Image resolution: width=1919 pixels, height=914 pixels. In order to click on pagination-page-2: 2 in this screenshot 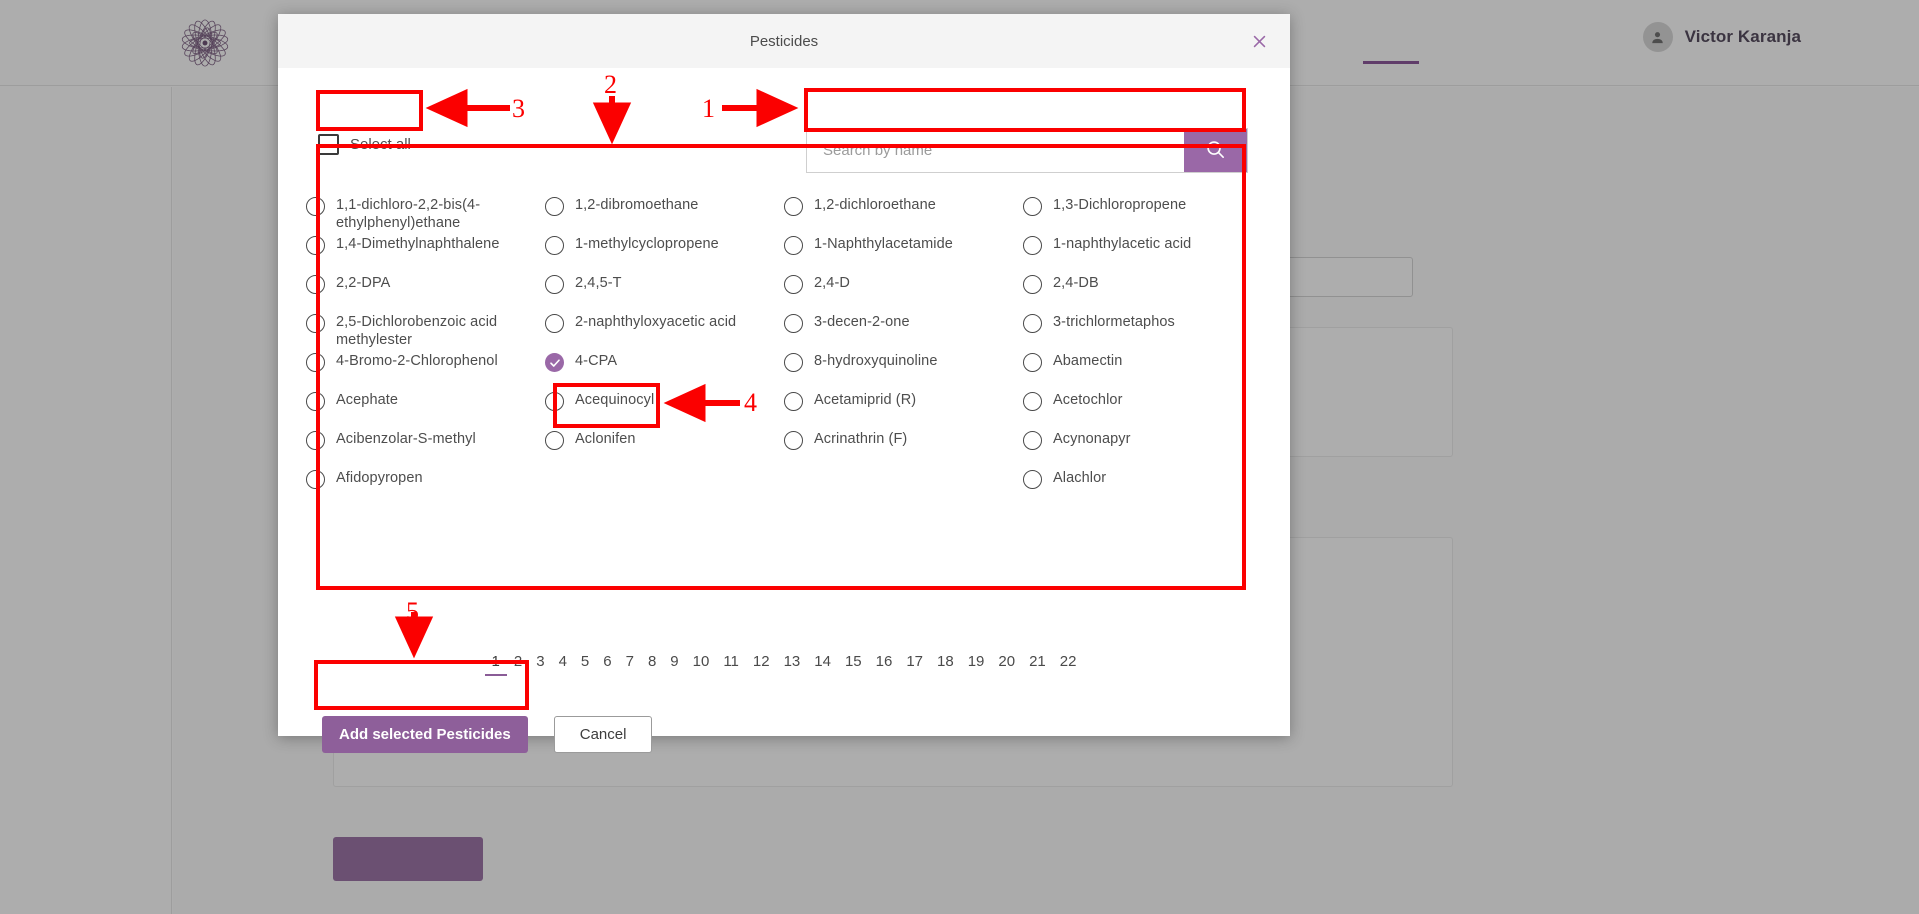, I will do `click(518, 664)`.